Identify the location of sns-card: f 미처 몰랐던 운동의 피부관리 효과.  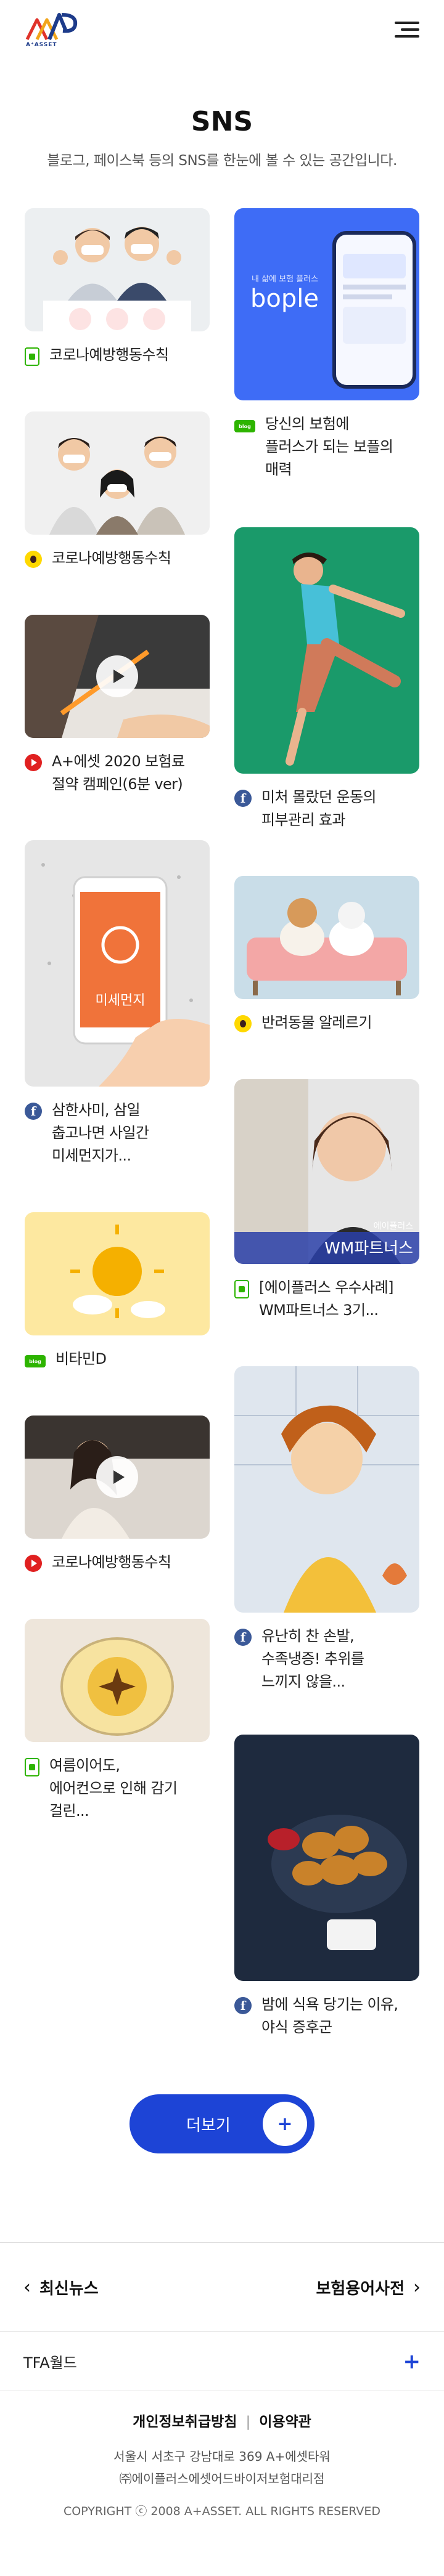
(327, 679).